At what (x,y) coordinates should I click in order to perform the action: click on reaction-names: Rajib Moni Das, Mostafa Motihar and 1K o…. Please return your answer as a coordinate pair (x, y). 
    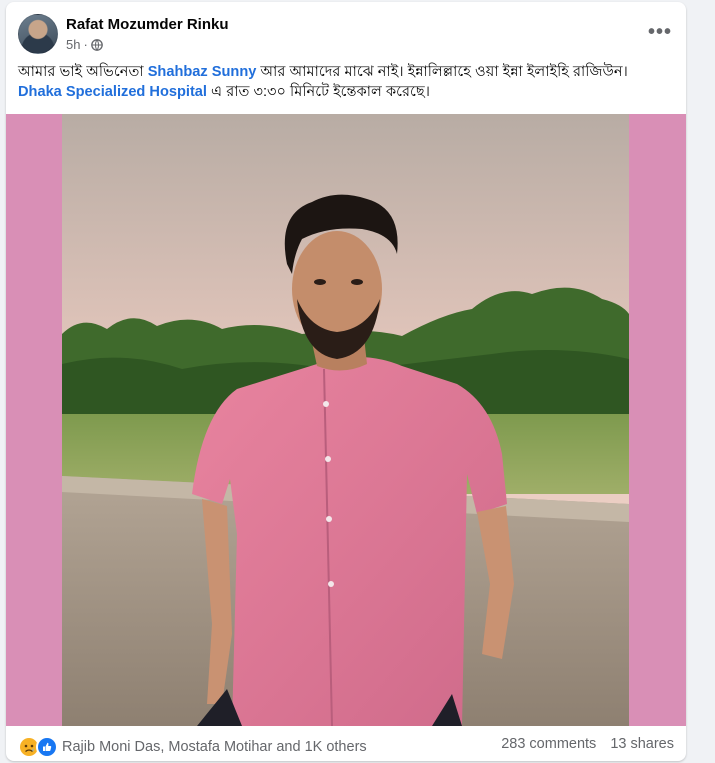
    Looking at the image, I should click on (214, 747).